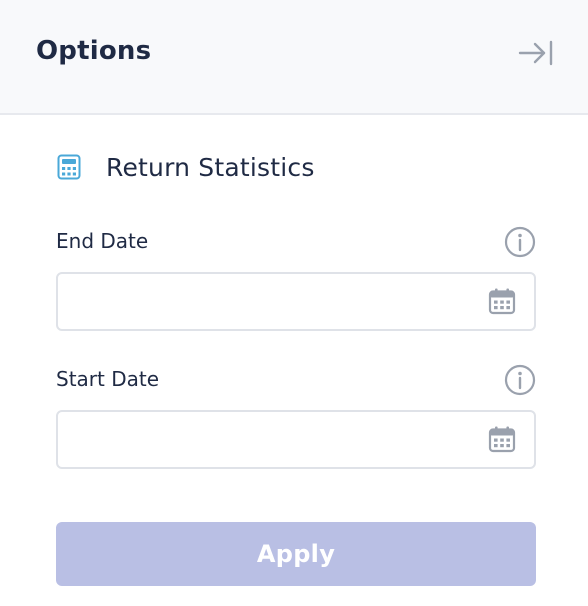 The image size is (588, 606). Describe the element at coordinates (108, 379) in the screenshot. I see `start-date-label: Start Date` at that location.